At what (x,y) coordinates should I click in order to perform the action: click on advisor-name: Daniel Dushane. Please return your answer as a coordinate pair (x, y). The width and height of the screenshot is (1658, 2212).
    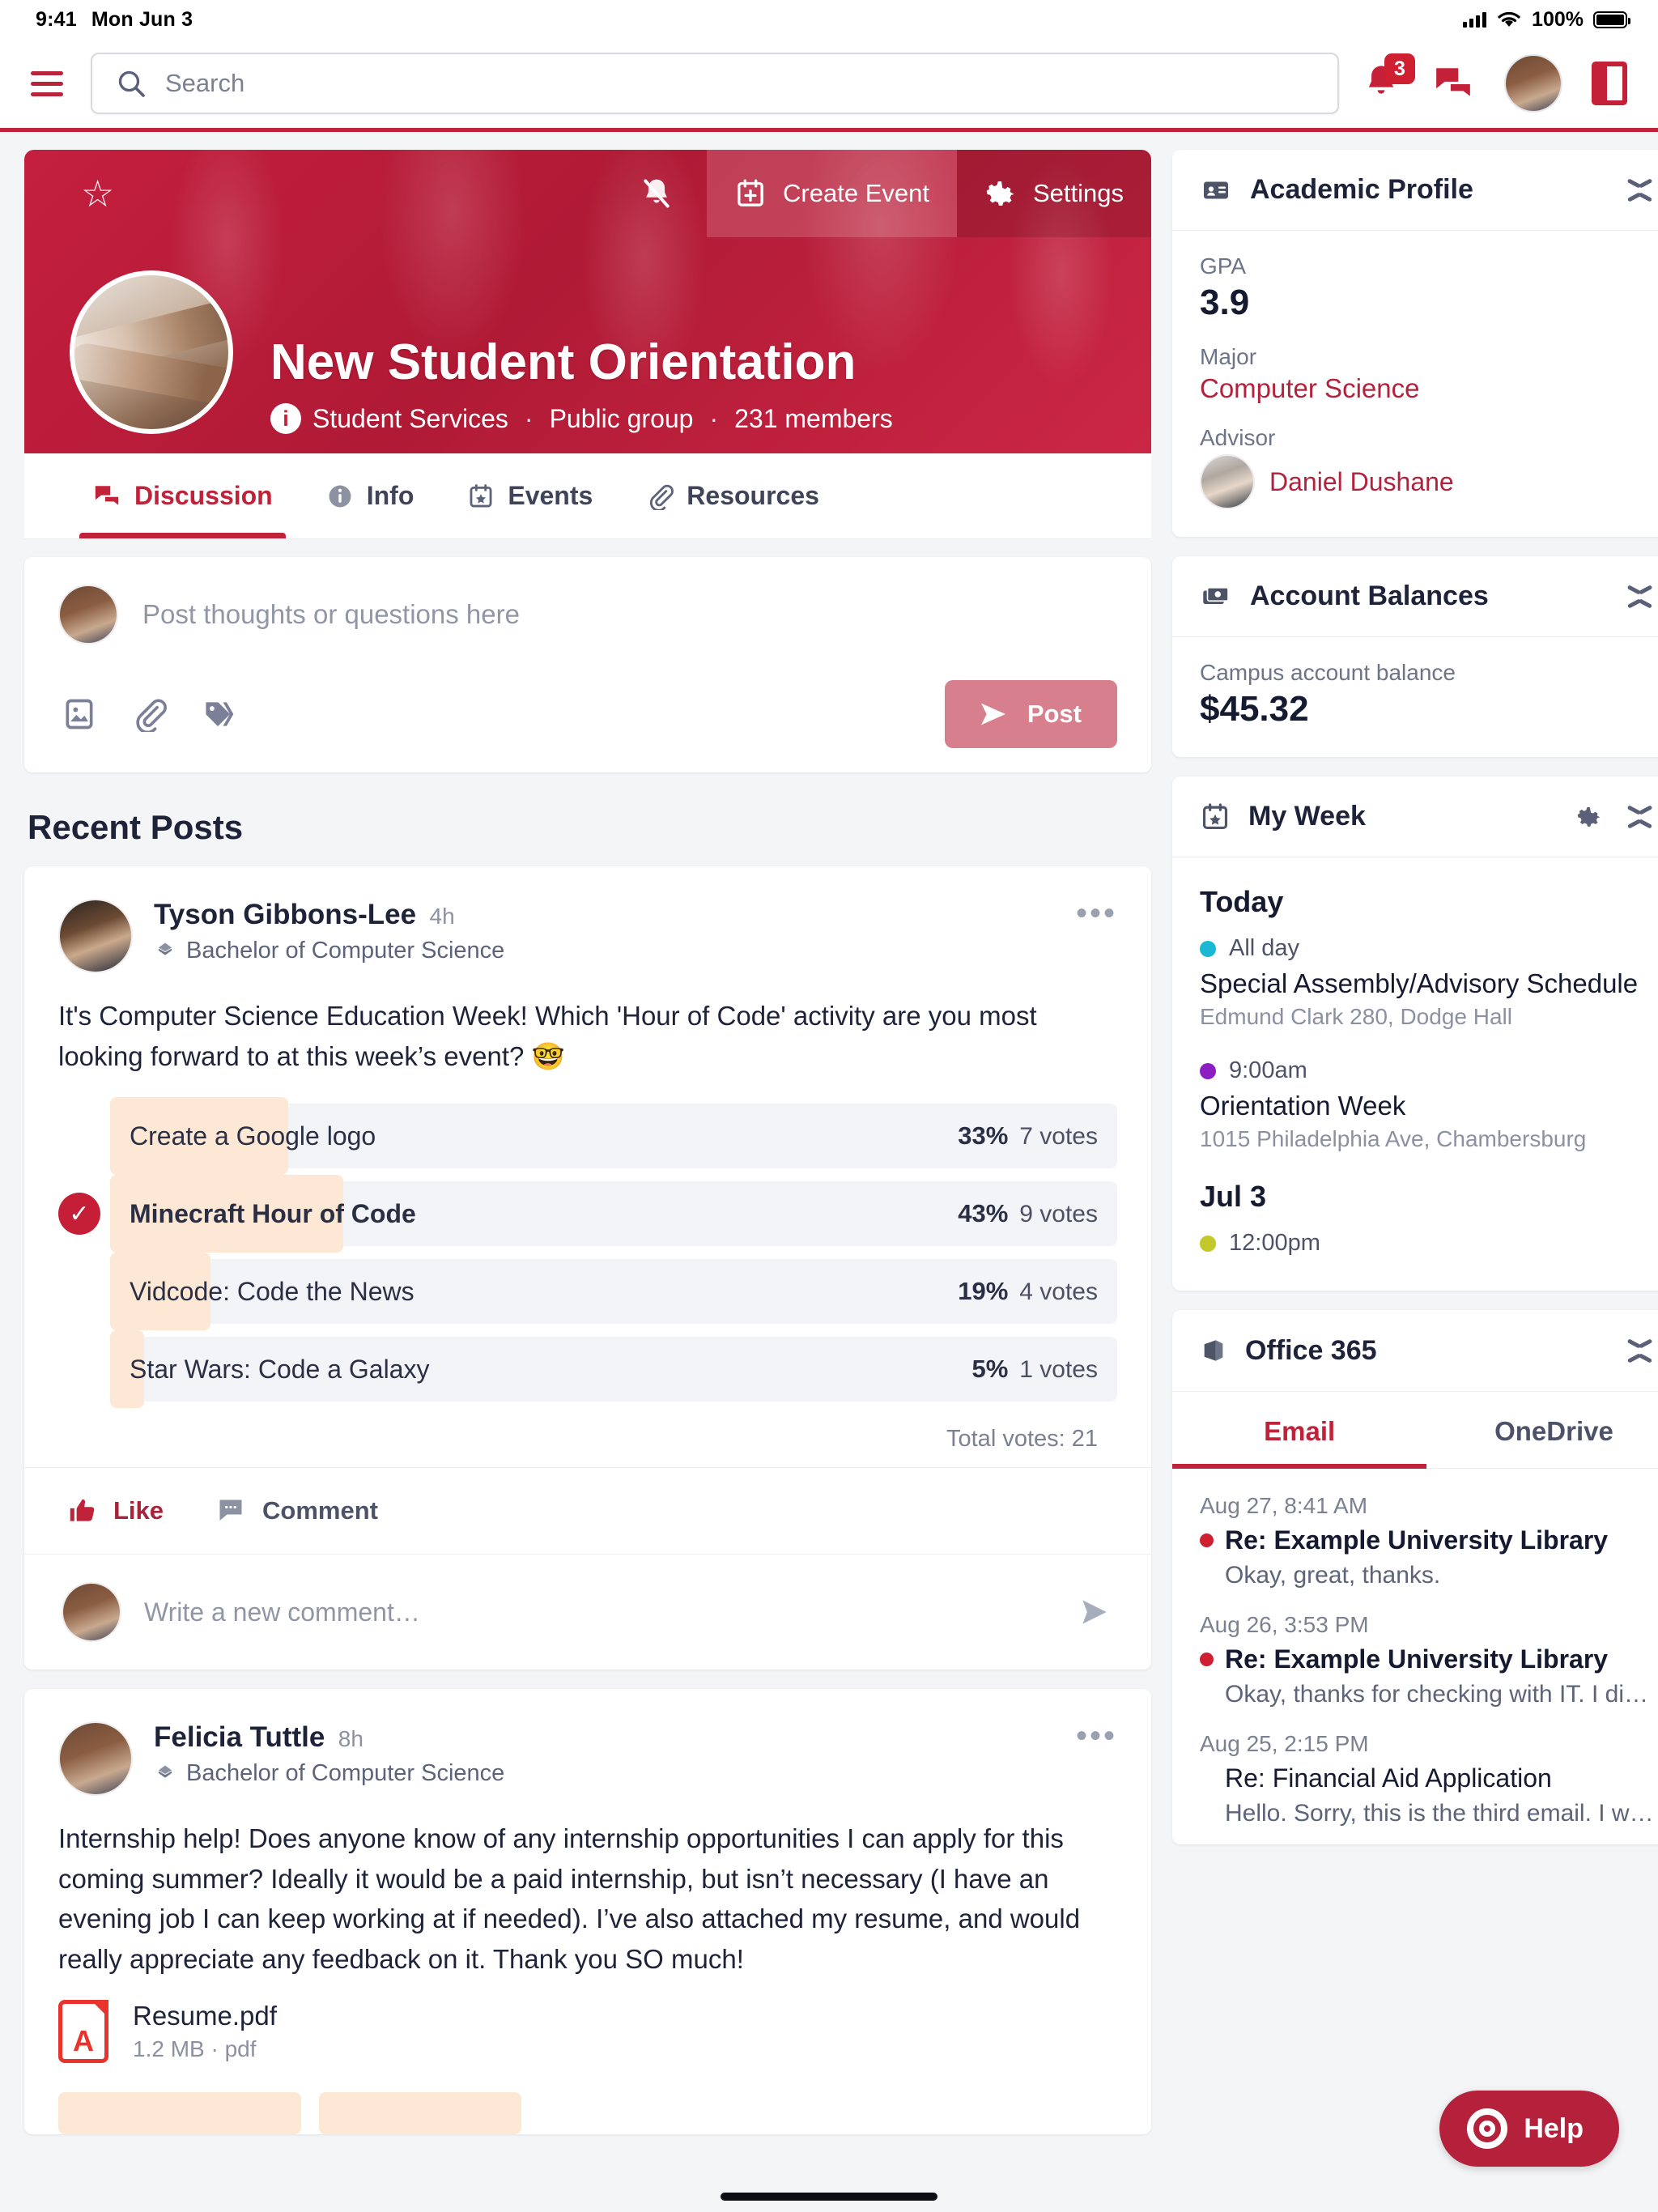
    Looking at the image, I should click on (1361, 482).